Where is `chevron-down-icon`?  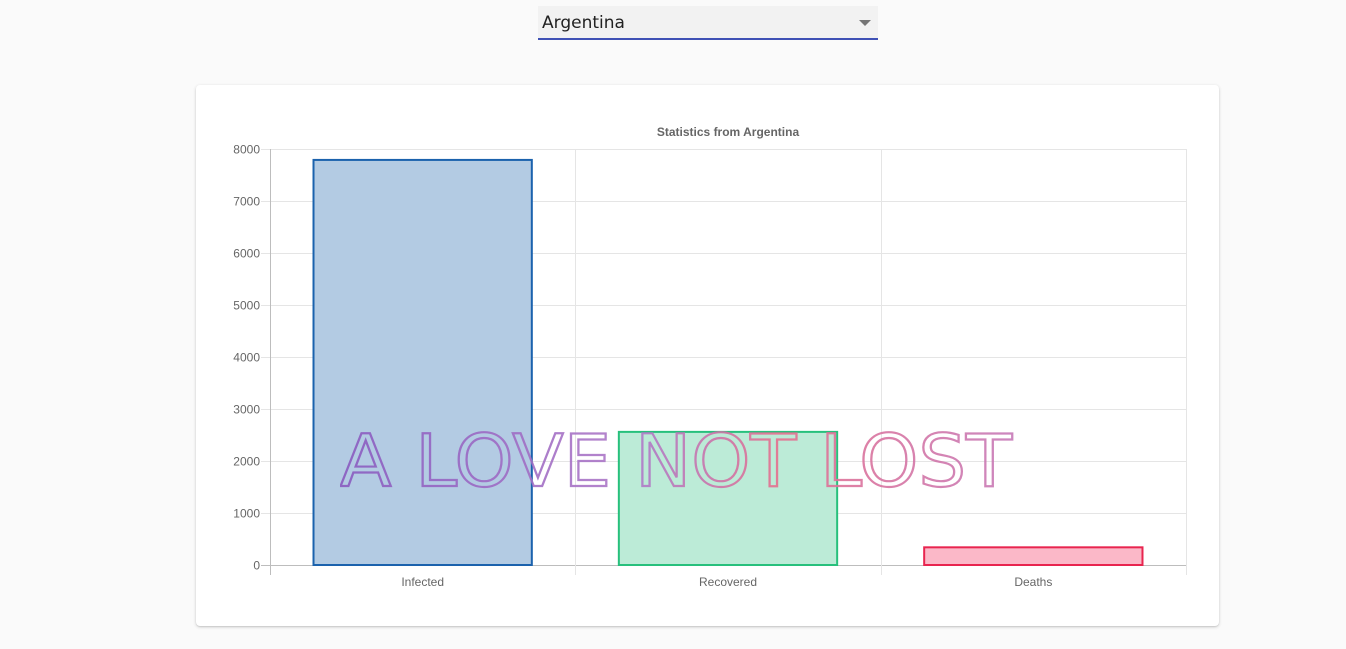
chevron-down-icon is located at coordinates (865, 23).